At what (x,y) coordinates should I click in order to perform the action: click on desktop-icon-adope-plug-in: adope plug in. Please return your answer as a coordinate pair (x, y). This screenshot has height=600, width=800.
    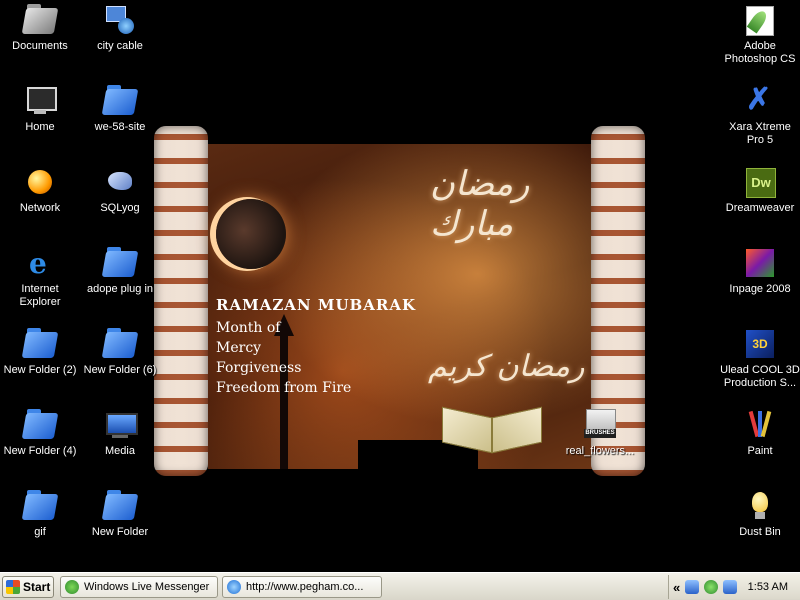
    Looking at the image, I should click on (120, 271).